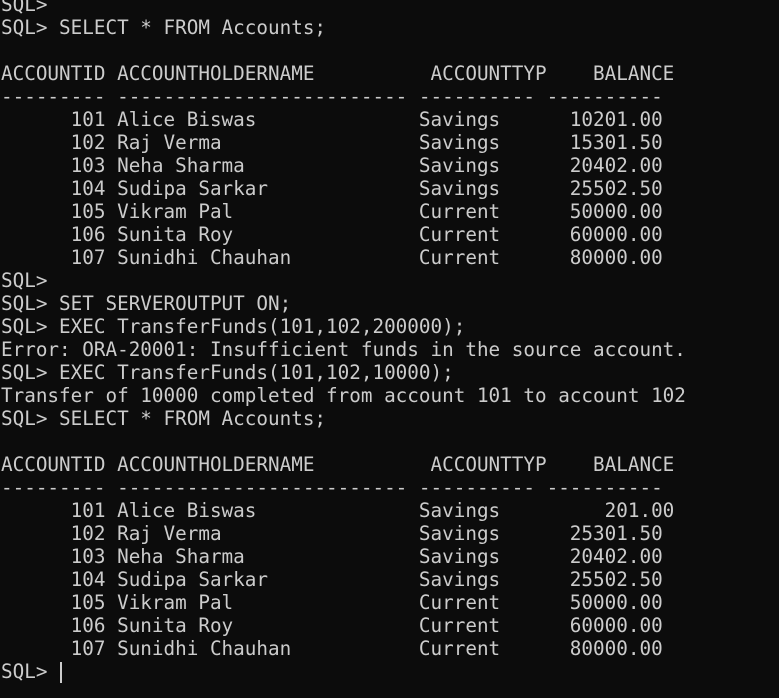 The height and width of the screenshot is (698, 779). What do you see at coordinates (332, 142) in the screenshot?
I see `table-row: 102 Raj Verma Savings 15301.50` at bounding box center [332, 142].